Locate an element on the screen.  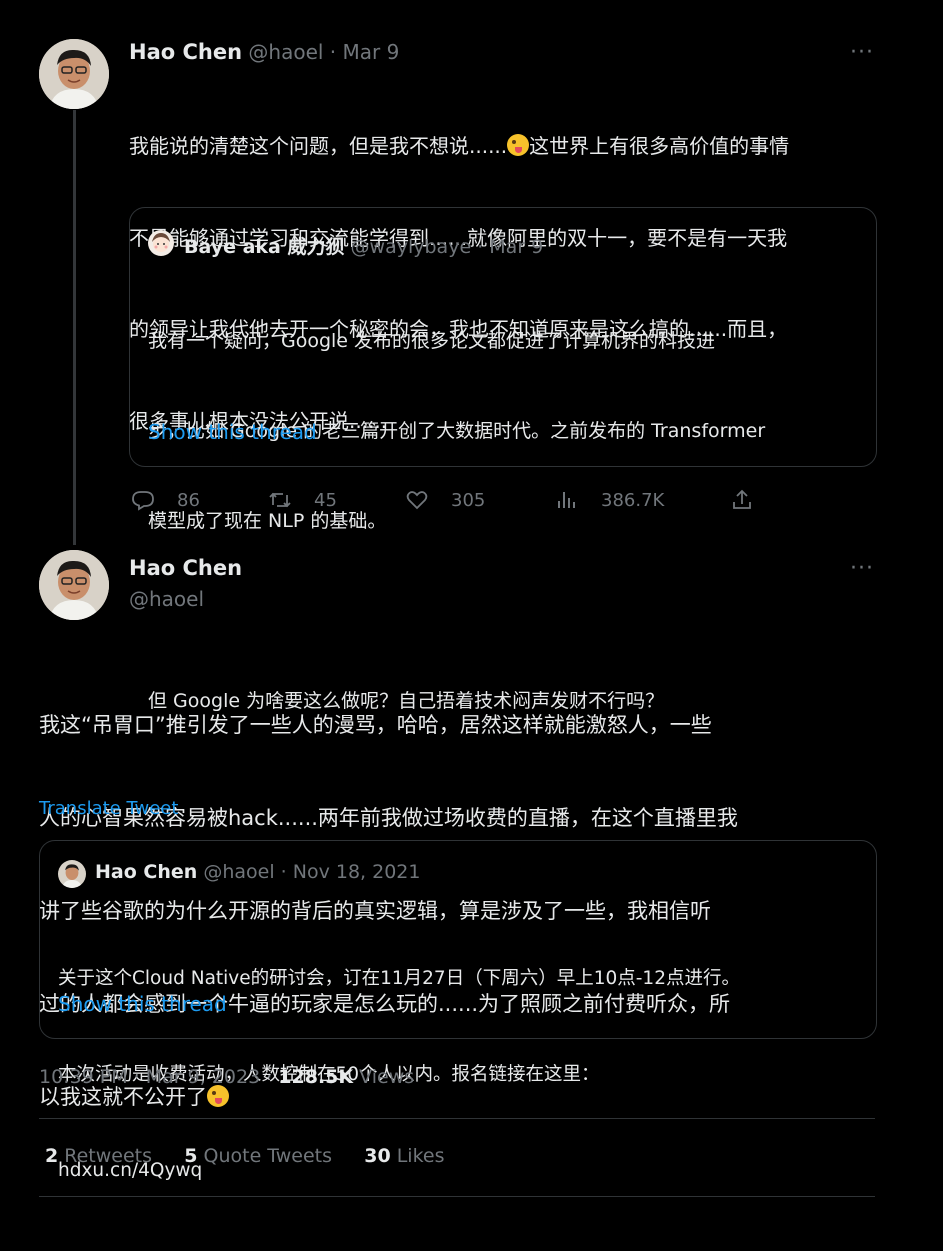
timestamp-text: 10:39 PM · Mar 9, 2023 · is located at coordinates (158, 1077).